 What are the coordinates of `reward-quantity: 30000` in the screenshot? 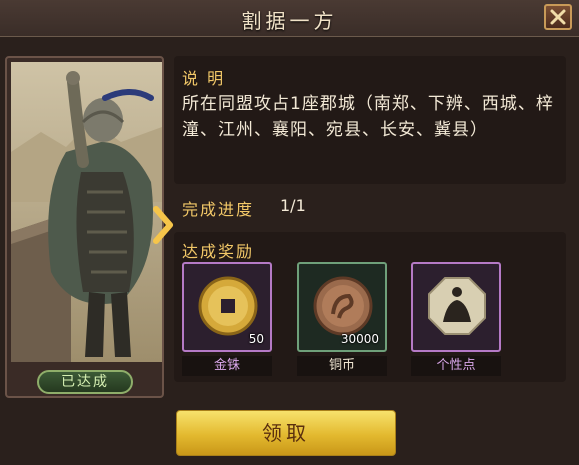 It's located at (359, 339).